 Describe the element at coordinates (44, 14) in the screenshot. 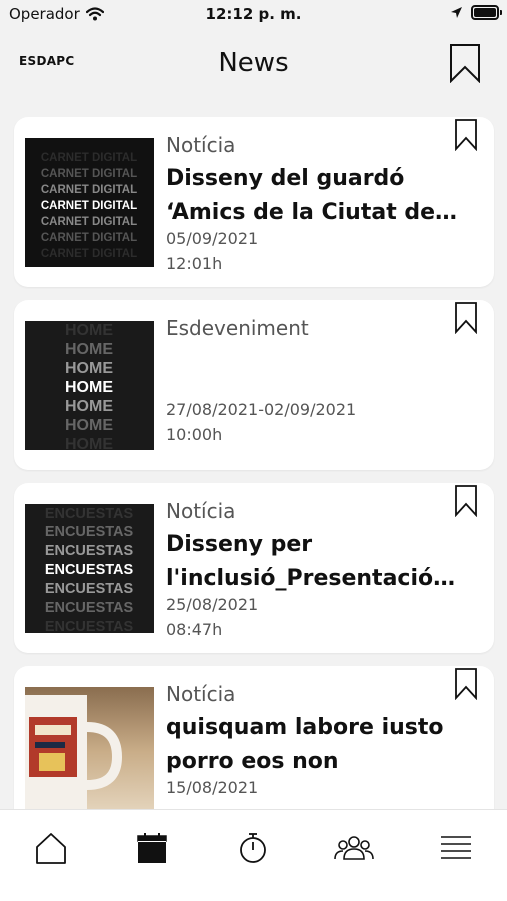

I see `carrier-name: Operador` at that location.